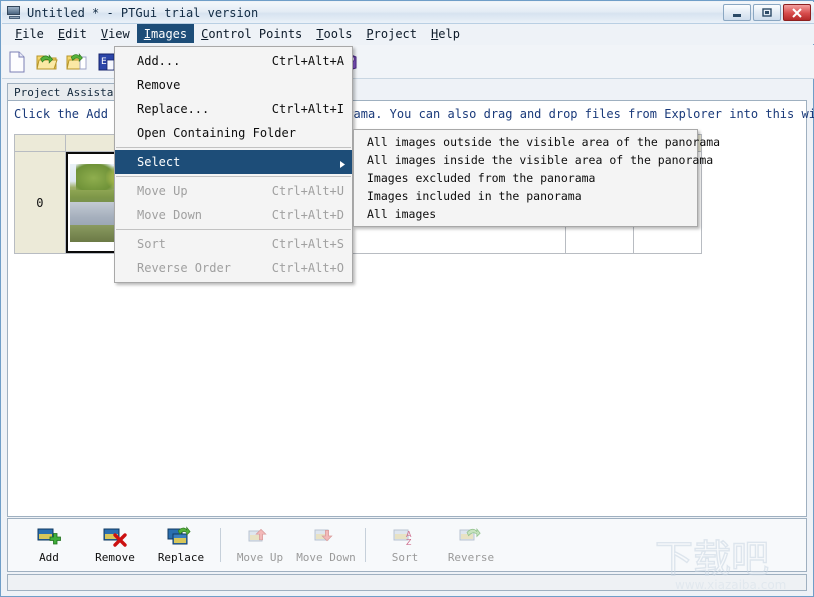 The image size is (814, 597). I want to click on menu-item-accel: Ctrl+Alt+O, so click(307, 268).